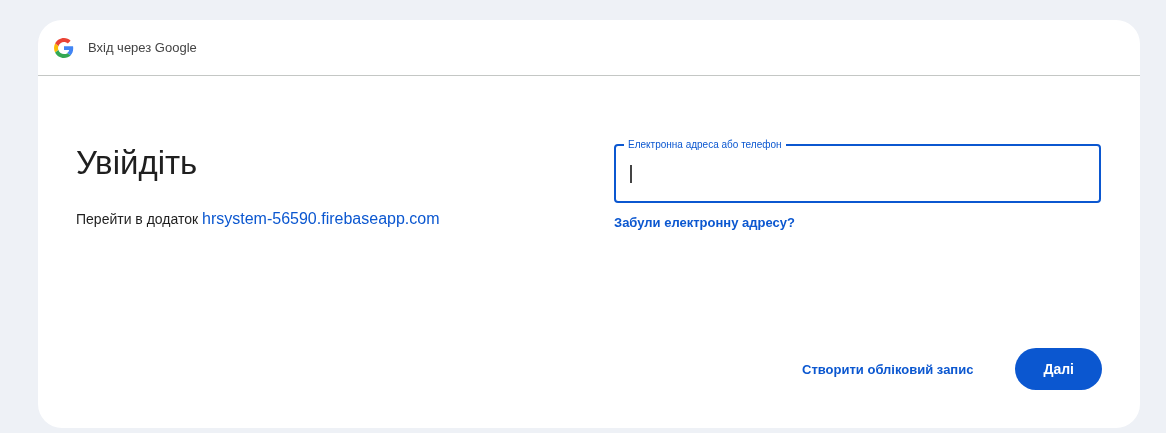 This screenshot has height=433, width=1166. What do you see at coordinates (857, 171) in the screenshot?
I see `email-field: Електронна адреса або телефон` at bounding box center [857, 171].